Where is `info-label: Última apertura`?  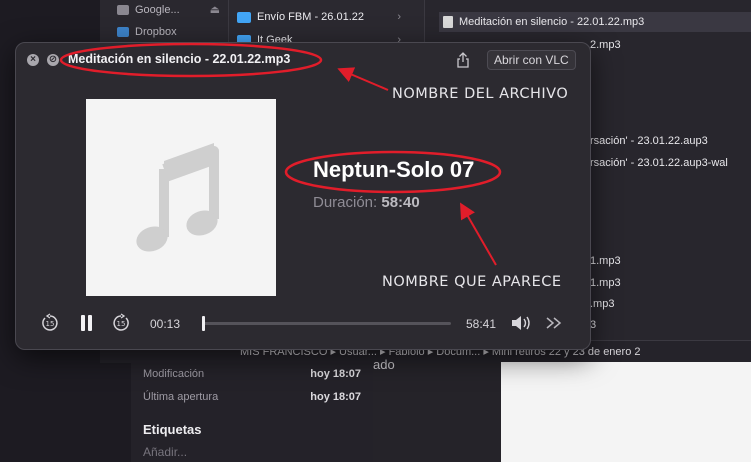
info-label: Última apertura is located at coordinates (181, 397).